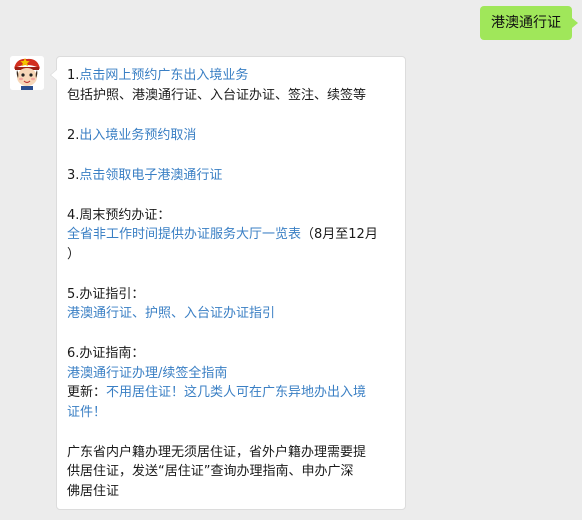 Image resolution: width=582 pixels, height=520 pixels. Describe the element at coordinates (74, 254) in the screenshot. I see `item-4-note-end: ）` at that location.